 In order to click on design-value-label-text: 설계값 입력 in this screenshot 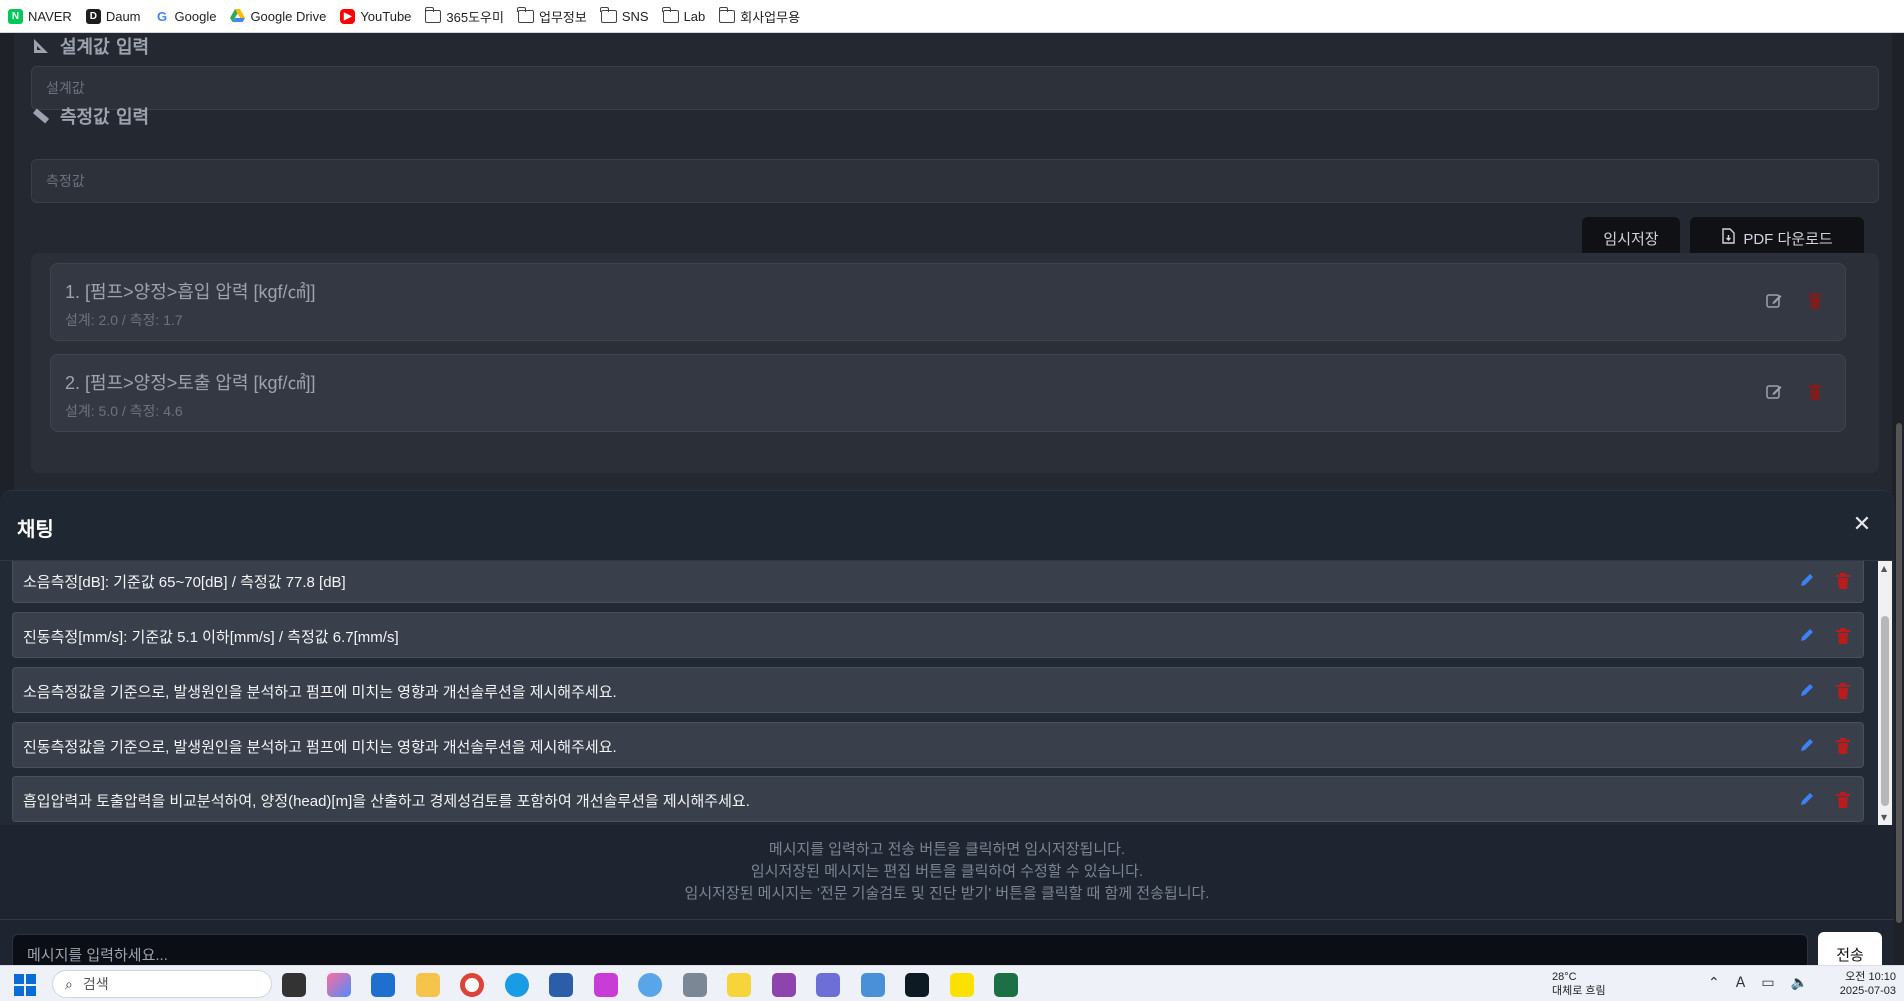, I will do `click(105, 47)`.